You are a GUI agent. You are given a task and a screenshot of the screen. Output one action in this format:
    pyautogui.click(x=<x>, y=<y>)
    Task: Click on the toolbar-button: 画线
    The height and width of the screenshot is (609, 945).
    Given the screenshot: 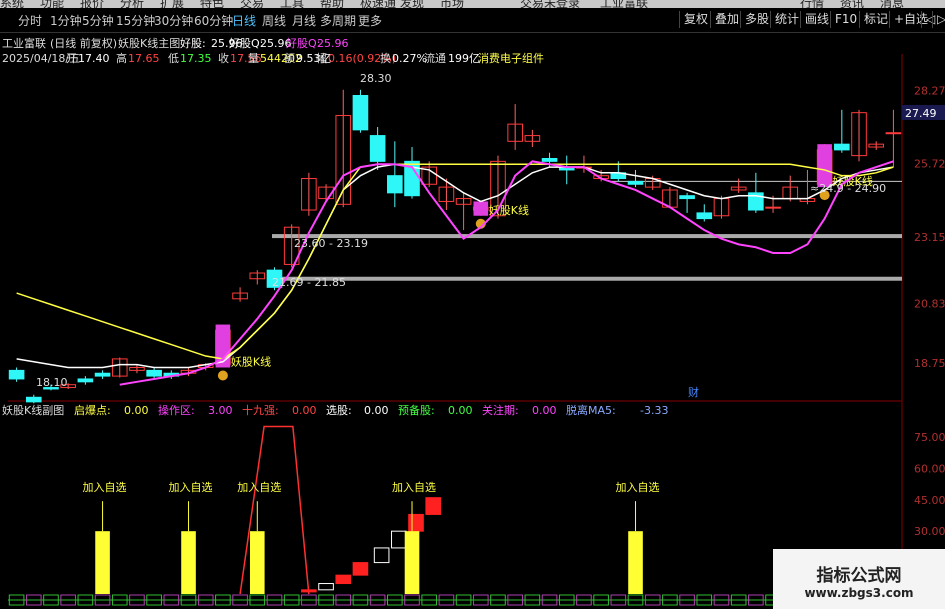 What is the action you would take?
    pyautogui.click(x=816, y=19)
    